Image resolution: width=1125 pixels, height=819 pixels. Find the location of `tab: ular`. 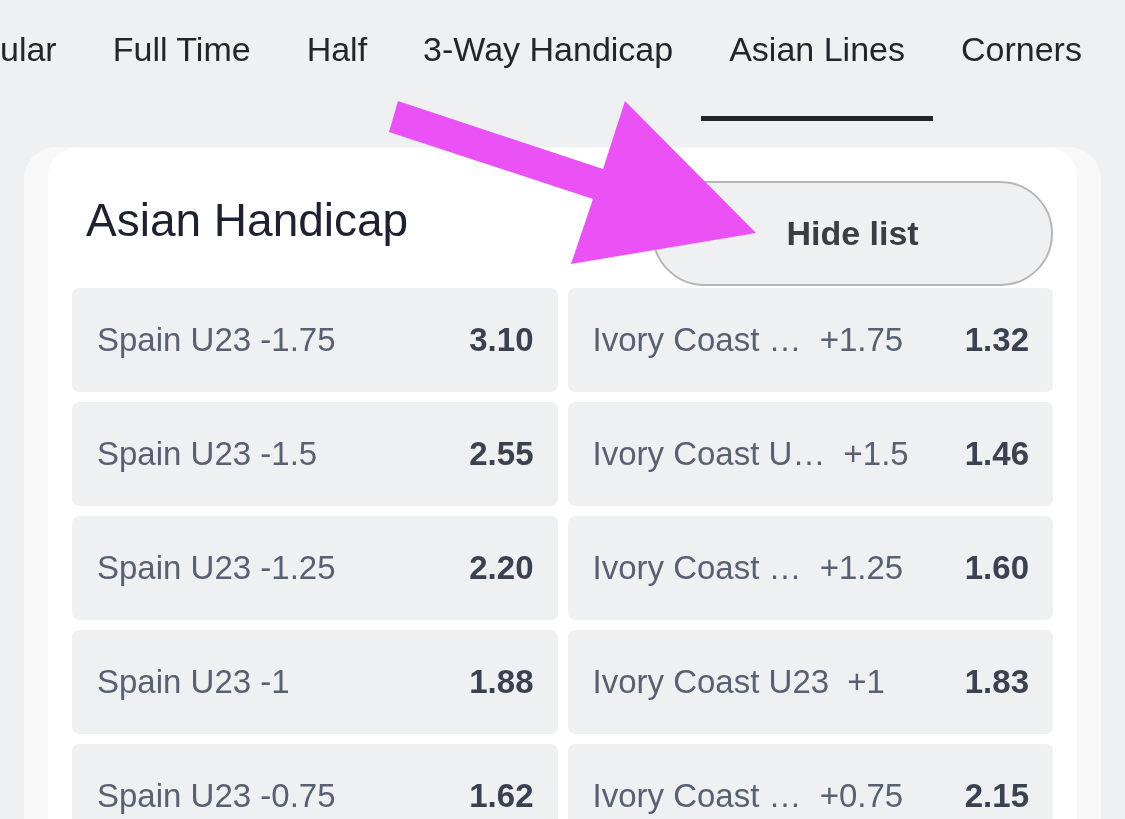

tab: ular is located at coordinates (42, 60).